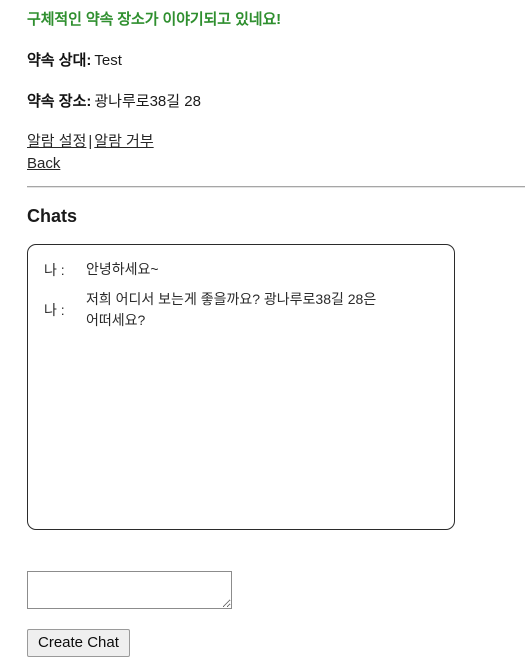 The width and height of the screenshot is (525, 666). Describe the element at coordinates (123, 141) in the screenshot. I see `alarm-reject-link: 알람 거부` at that location.